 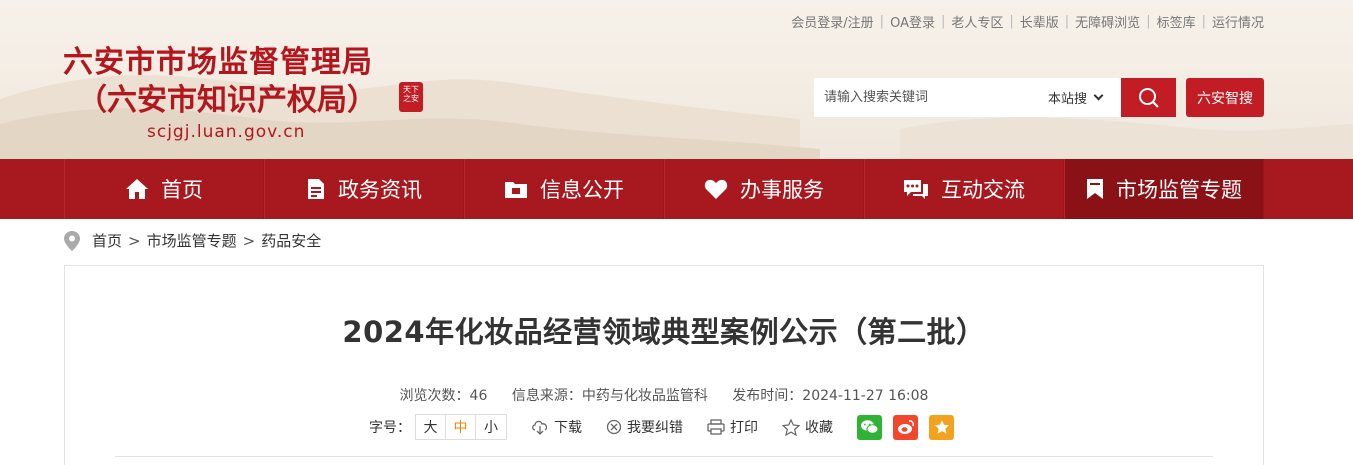 I want to click on download-label: 下载, so click(x=568, y=428).